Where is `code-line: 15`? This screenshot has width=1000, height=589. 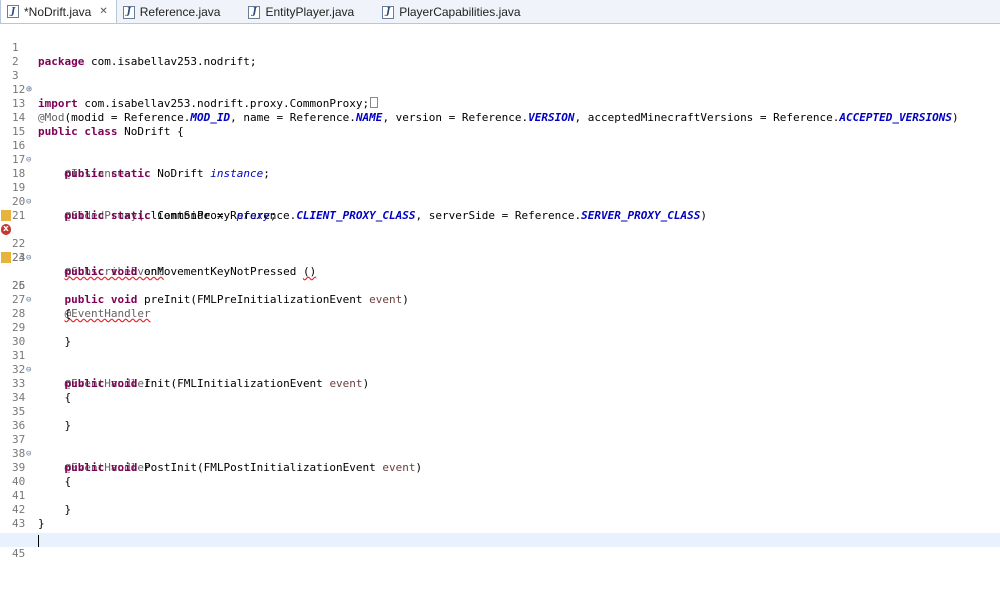 code-line: 15 is located at coordinates (500, 124).